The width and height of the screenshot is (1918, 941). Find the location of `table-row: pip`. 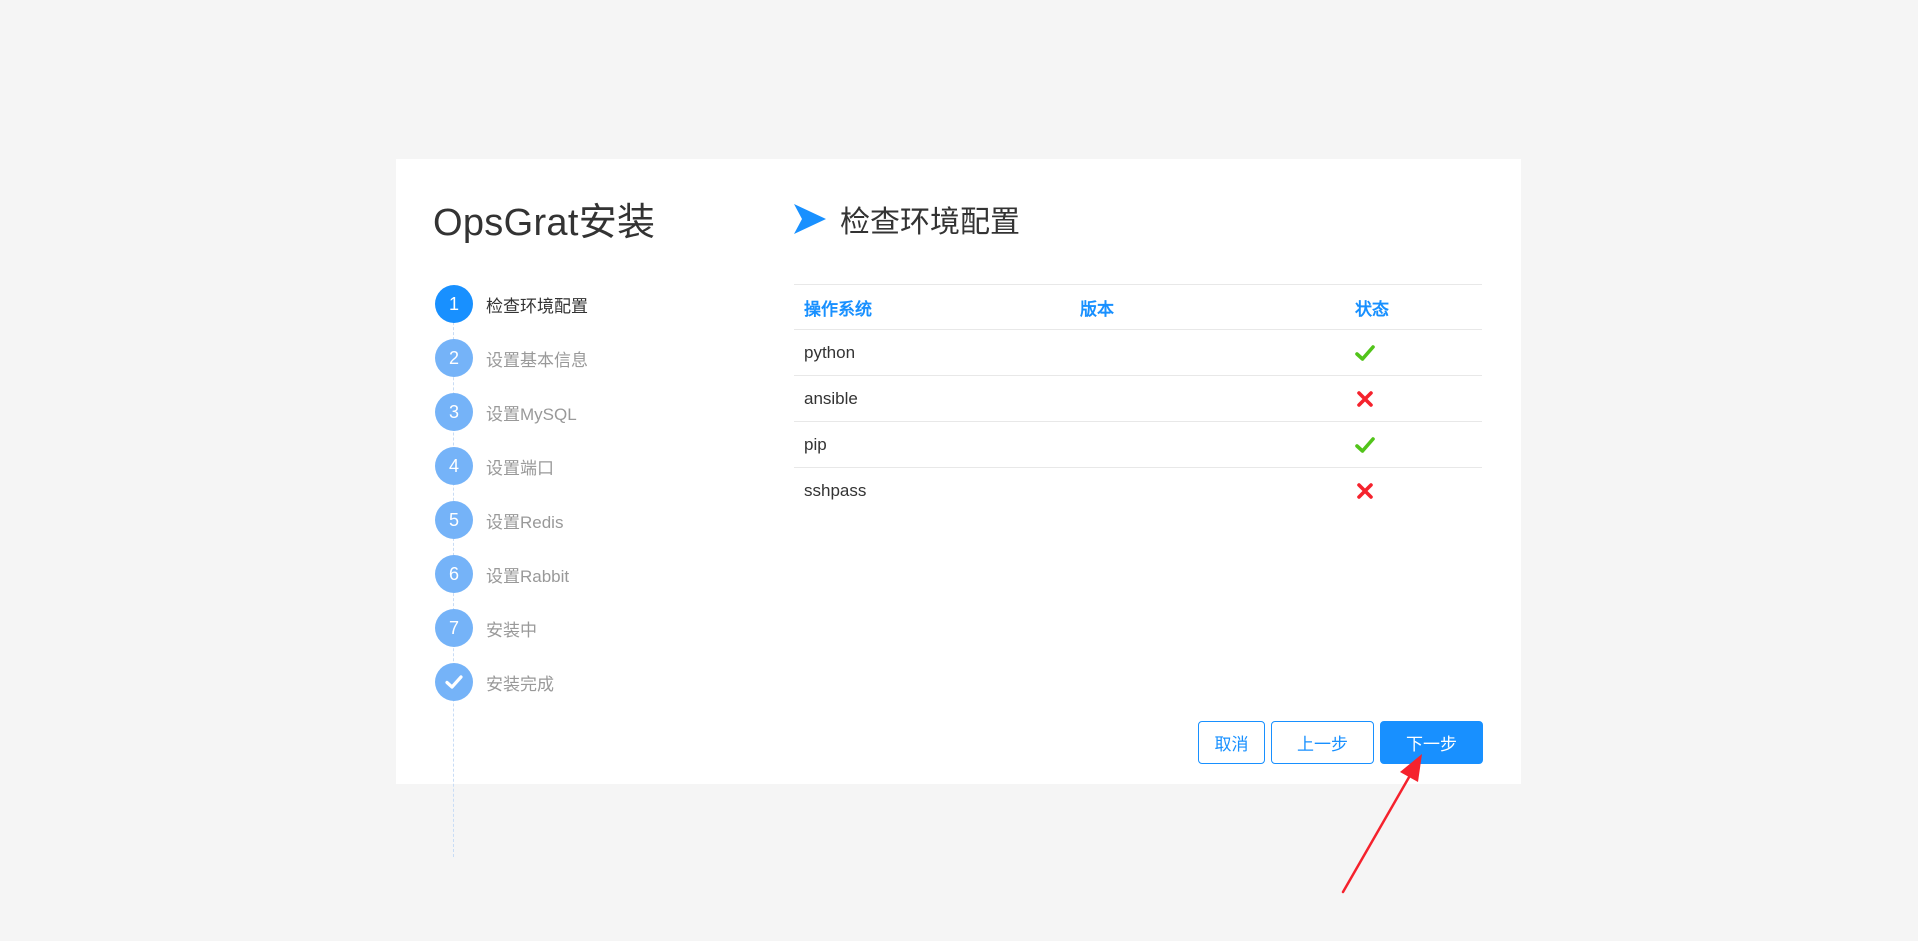

table-row: pip is located at coordinates (1138, 444).